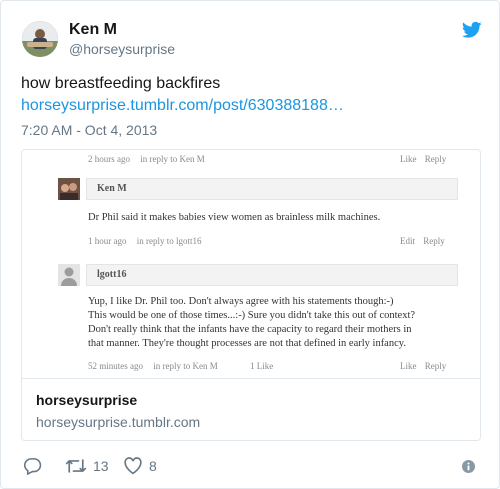 Image resolution: width=500 pixels, height=489 pixels. What do you see at coordinates (169, 241) in the screenshot?
I see `comment1-reply: in reply to lgott16` at bounding box center [169, 241].